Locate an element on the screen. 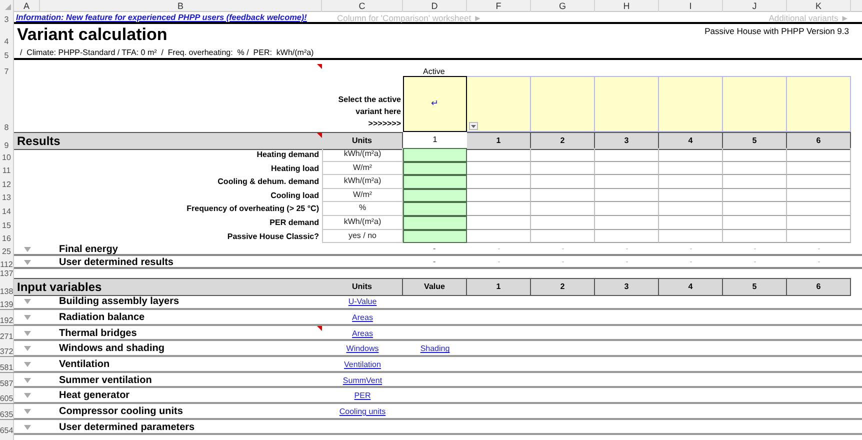  row-number: 12 is located at coordinates (7, 182).